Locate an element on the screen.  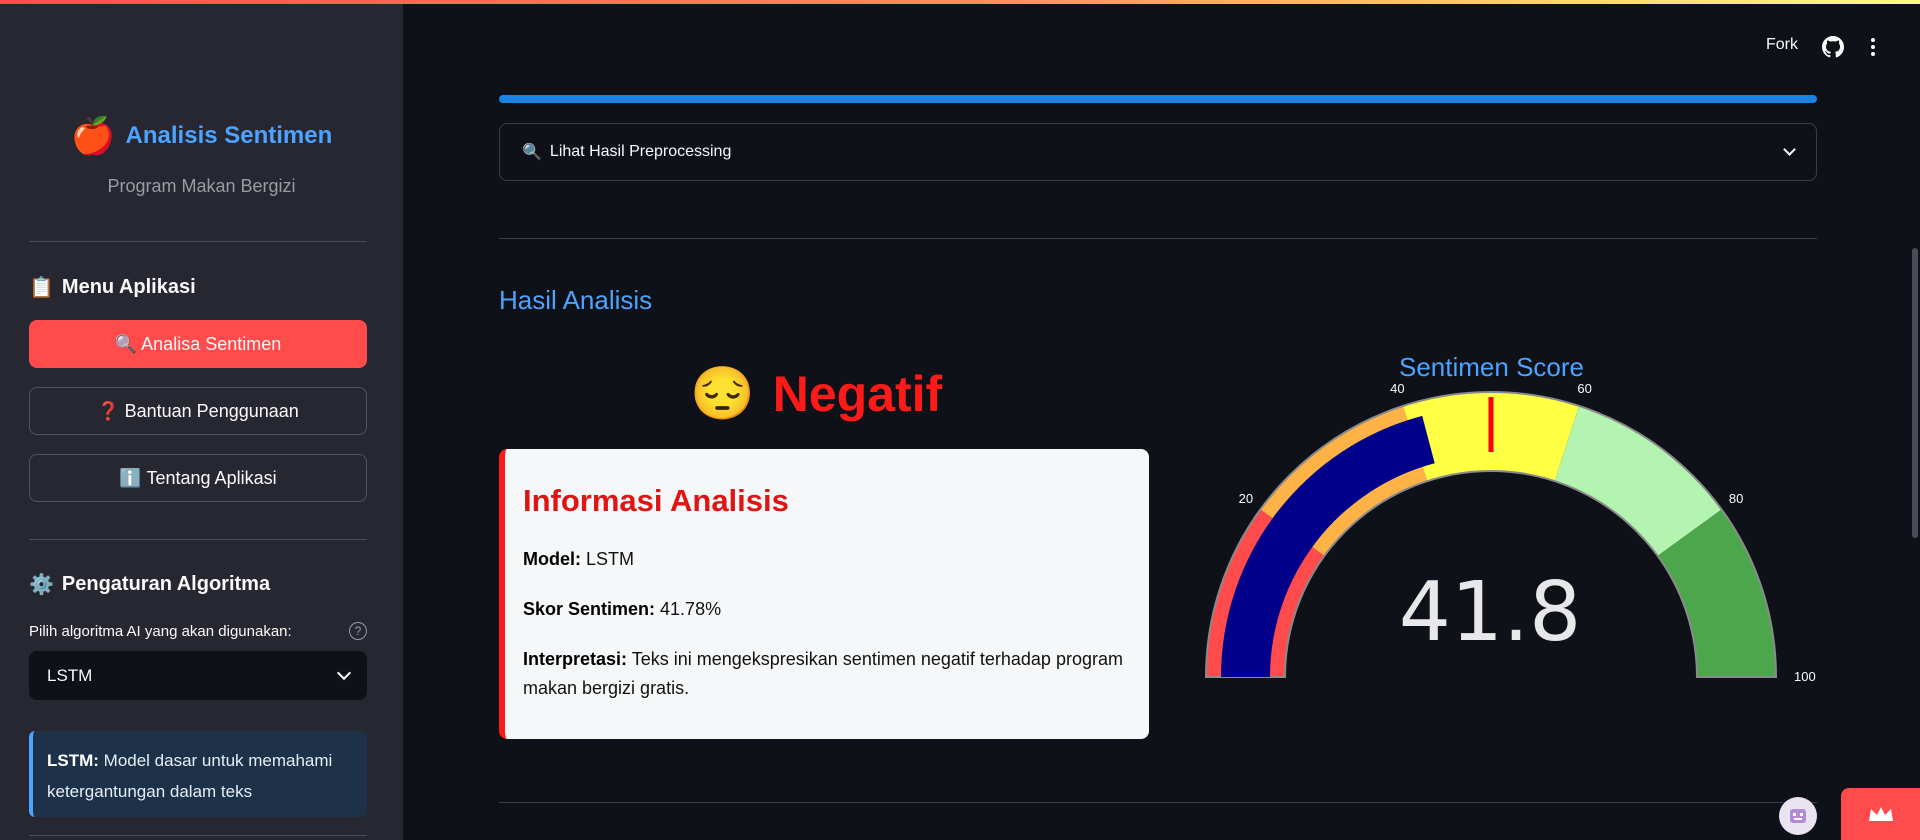
card-score-value: 41.78% is located at coordinates (688, 609).